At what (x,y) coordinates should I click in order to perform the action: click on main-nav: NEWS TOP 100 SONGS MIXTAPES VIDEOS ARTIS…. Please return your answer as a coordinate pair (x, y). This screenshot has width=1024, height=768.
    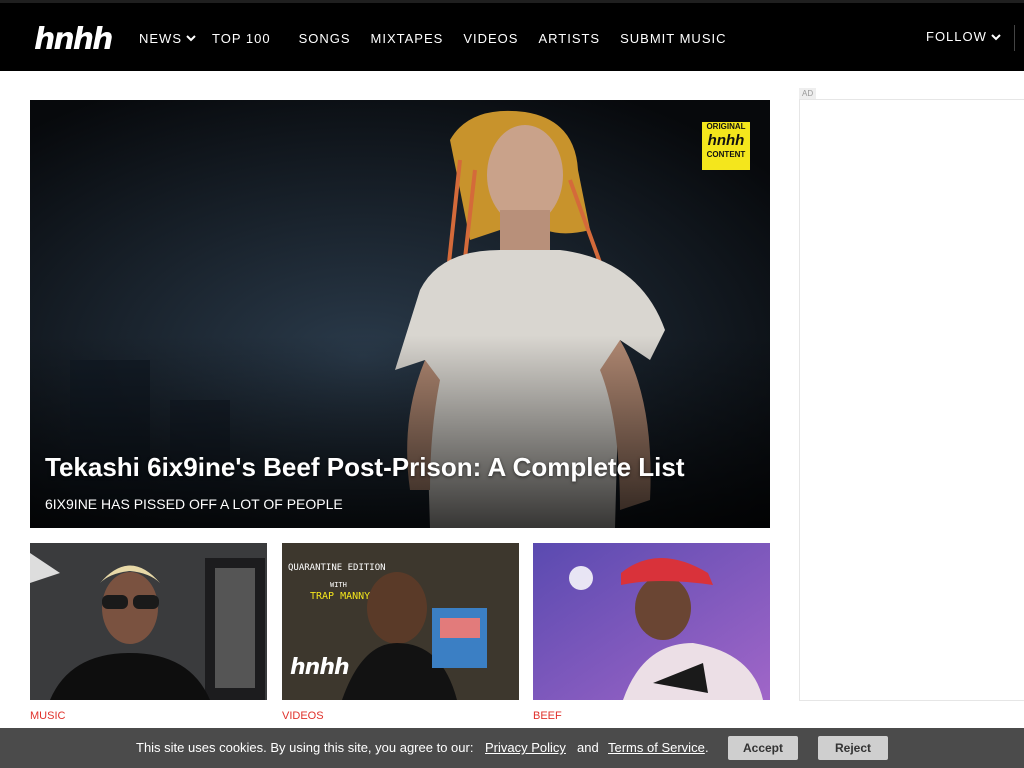
    Looking at the image, I should click on (433, 38).